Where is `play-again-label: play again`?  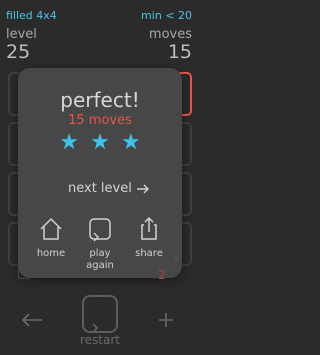 play-again-label: play again is located at coordinates (100, 260).